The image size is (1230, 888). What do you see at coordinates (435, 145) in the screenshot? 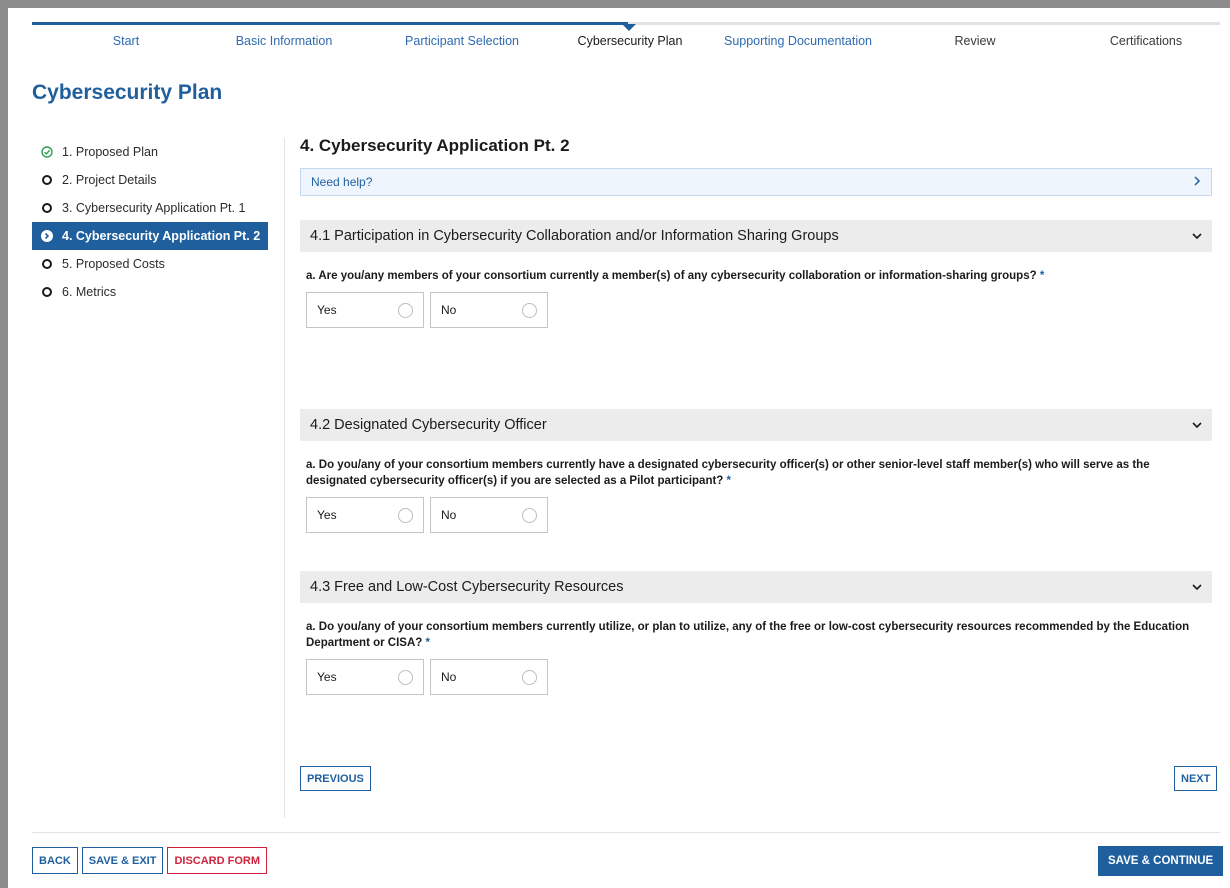
I see `section-title: 4. Cybersecurity Application Pt. 2` at bounding box center [435, 145].